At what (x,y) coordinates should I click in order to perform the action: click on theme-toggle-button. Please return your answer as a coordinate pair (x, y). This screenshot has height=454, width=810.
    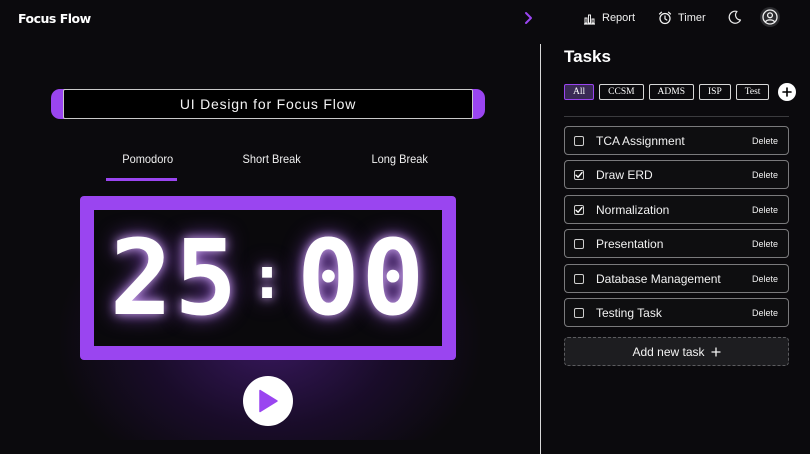
    Looking at the image, I should click on (735, 17).